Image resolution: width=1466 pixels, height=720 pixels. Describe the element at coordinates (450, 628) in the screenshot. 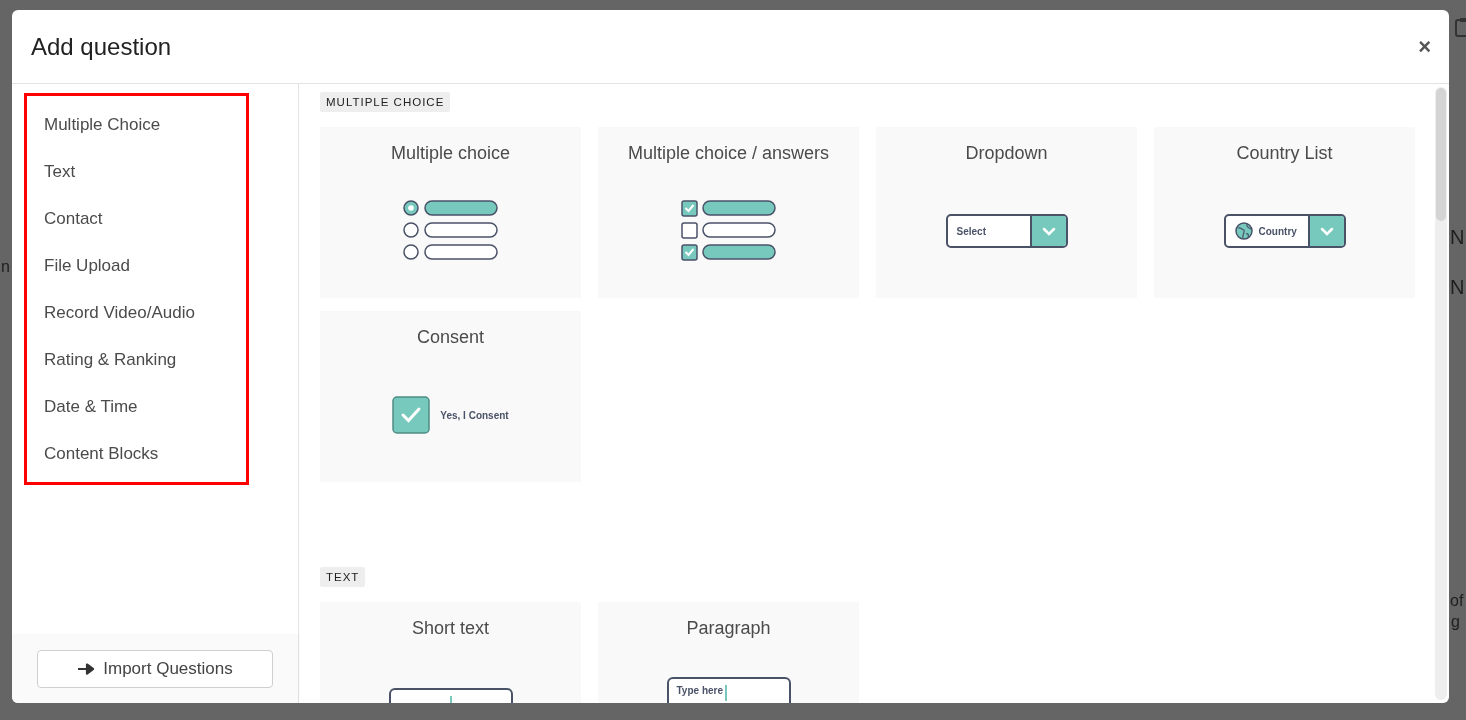

I see `card-title: Short text` at that location.